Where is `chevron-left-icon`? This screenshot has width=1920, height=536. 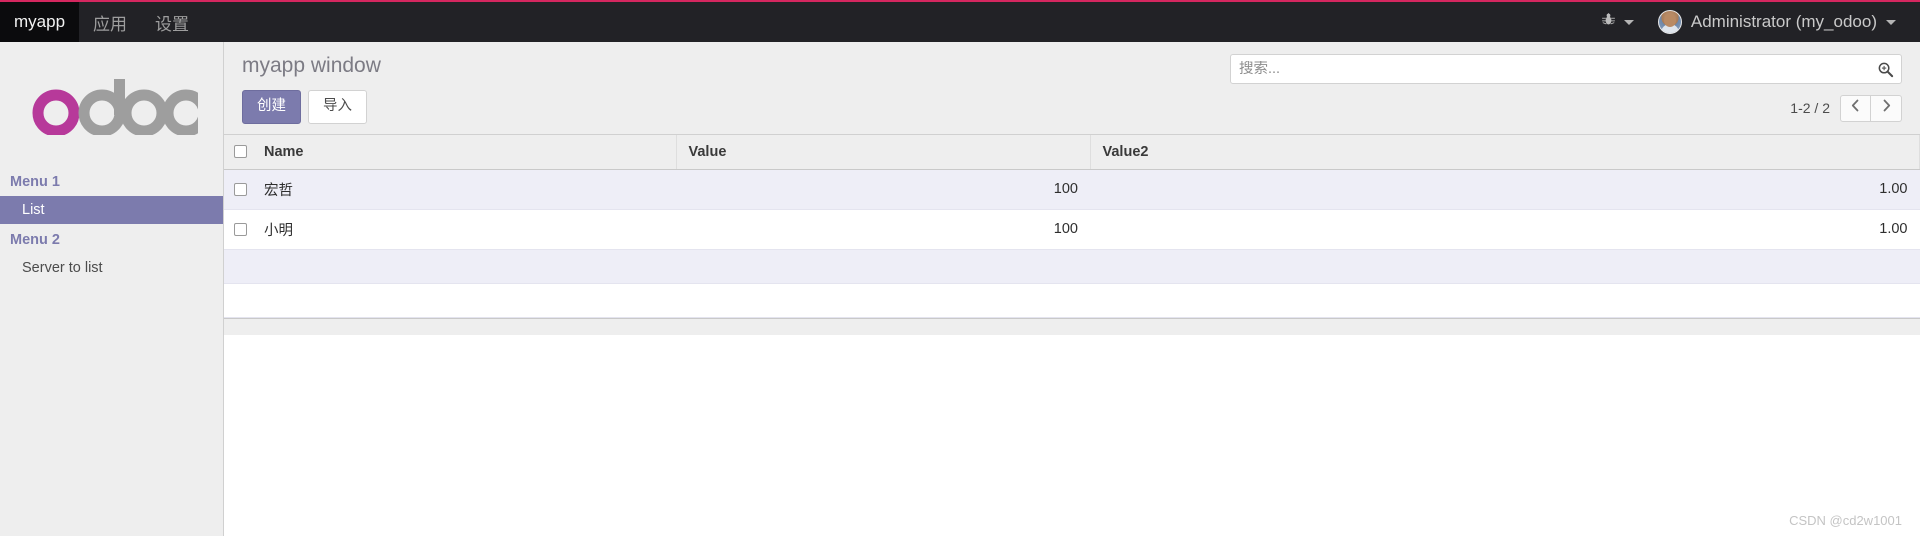 chevron-left-icon is located at coordinates (1855, 108).